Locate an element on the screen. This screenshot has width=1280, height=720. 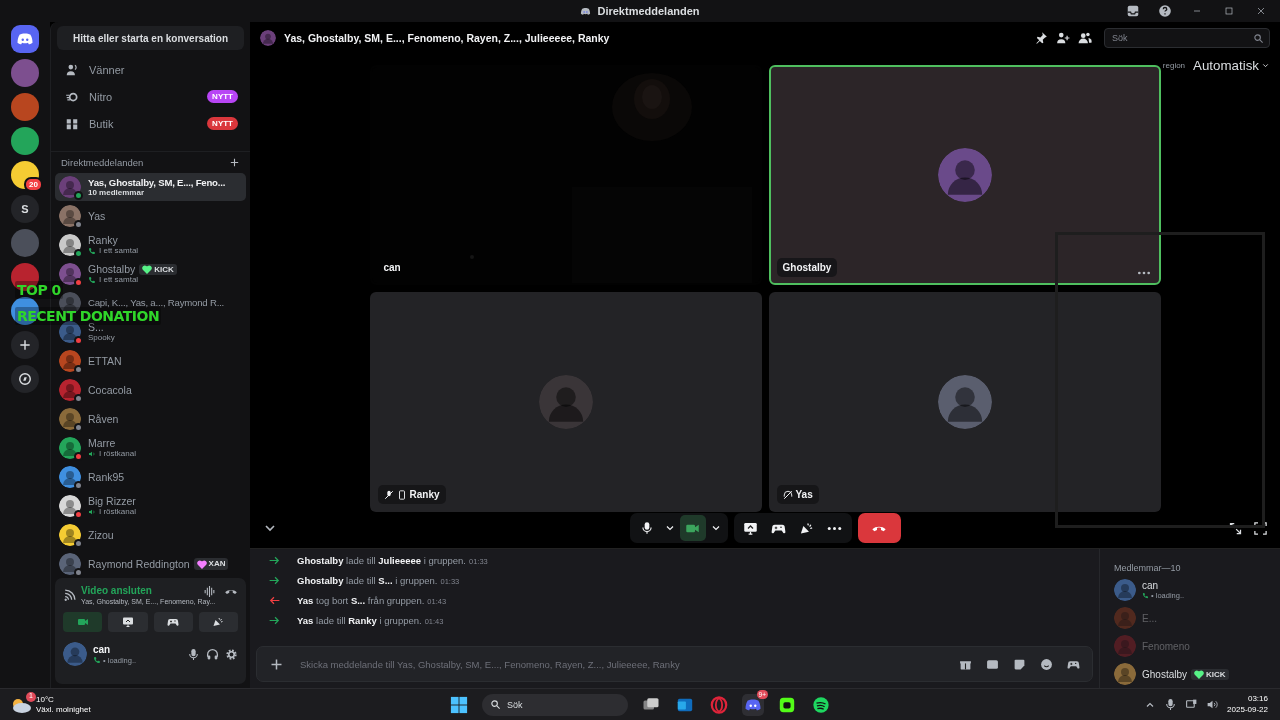
participant-name: Ghostalby is located at coordinates (807, 267).